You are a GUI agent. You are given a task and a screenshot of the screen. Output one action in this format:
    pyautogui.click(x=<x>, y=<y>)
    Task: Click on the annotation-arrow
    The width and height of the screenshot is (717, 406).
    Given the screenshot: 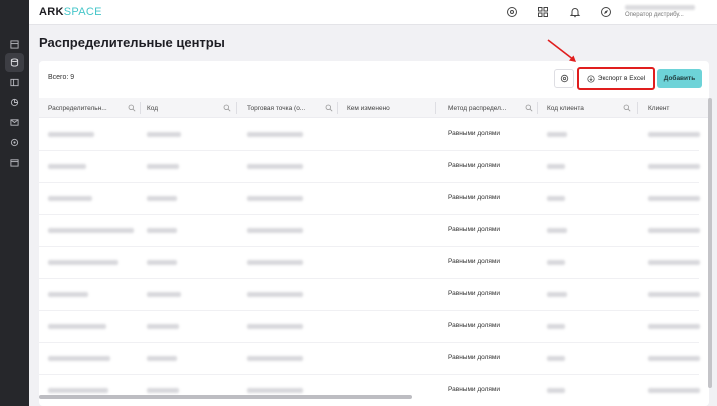 What is the action you would take?
    pyautogui.click(x=561, y=50)
    